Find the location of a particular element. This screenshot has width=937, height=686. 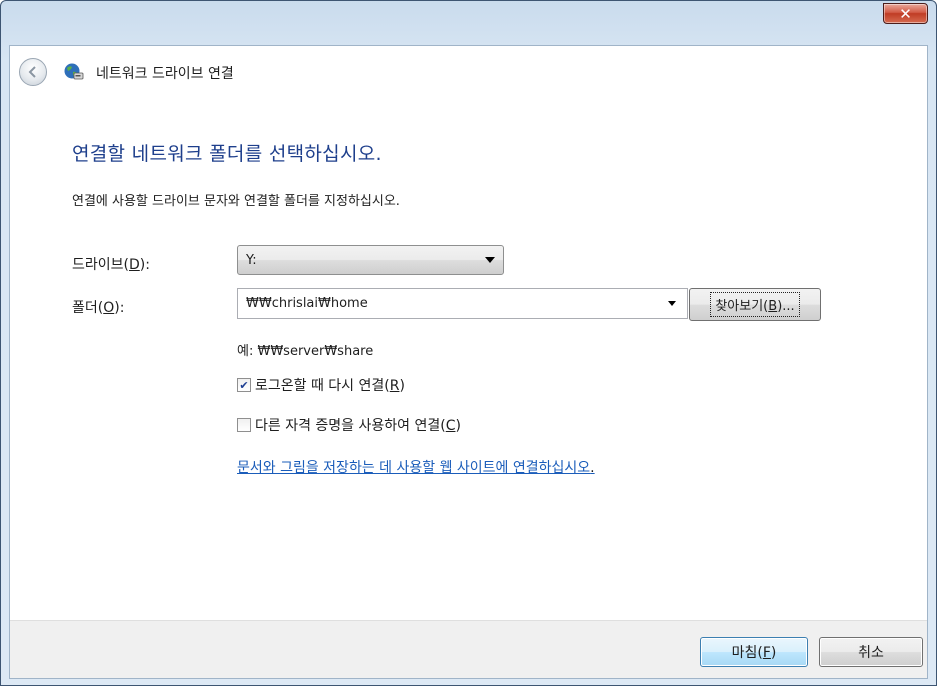

reconnect-at-logon-option: ✔ 로그온할 때 다시 연결(R) is located at coordinates (321, 385).